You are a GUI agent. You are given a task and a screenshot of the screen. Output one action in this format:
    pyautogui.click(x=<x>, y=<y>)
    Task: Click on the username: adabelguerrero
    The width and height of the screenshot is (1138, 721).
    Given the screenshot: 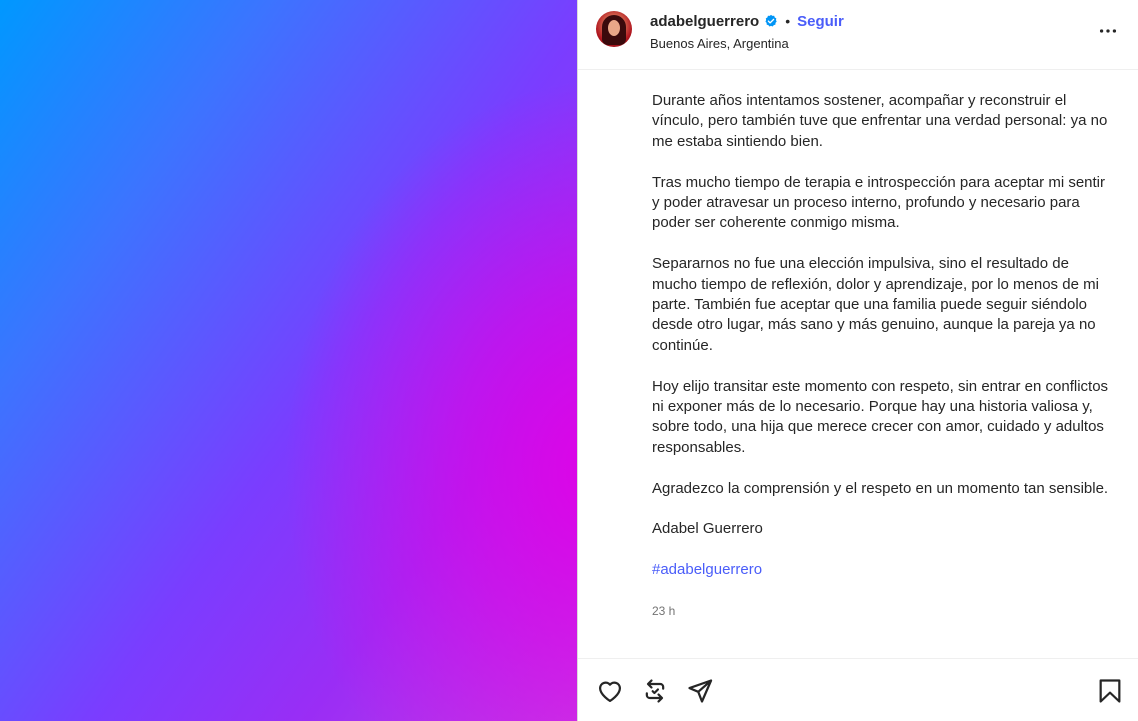 What is the action you would take?
    pyautogui.click(x=704, y=21)
    